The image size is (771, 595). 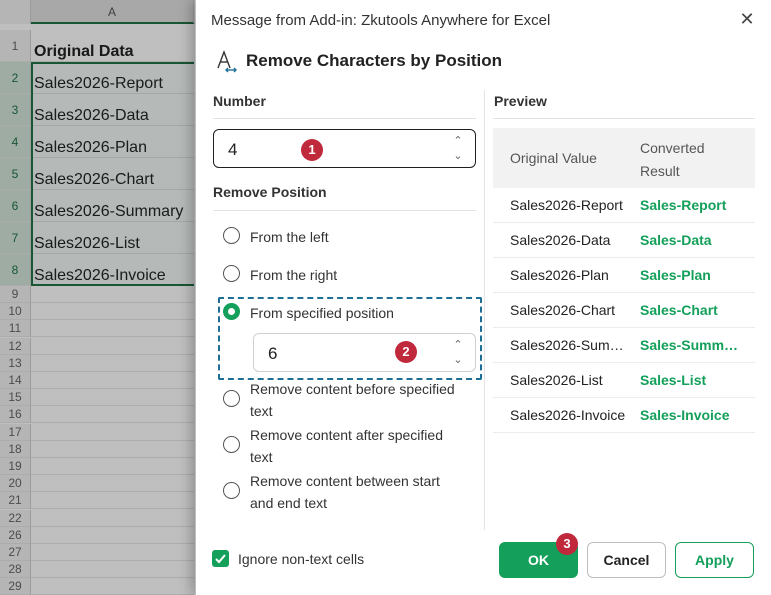 What do you see at coordinates (520, 101) in the screenshot?
I see `preview-label: Preview` at bounding box center [520, 101].